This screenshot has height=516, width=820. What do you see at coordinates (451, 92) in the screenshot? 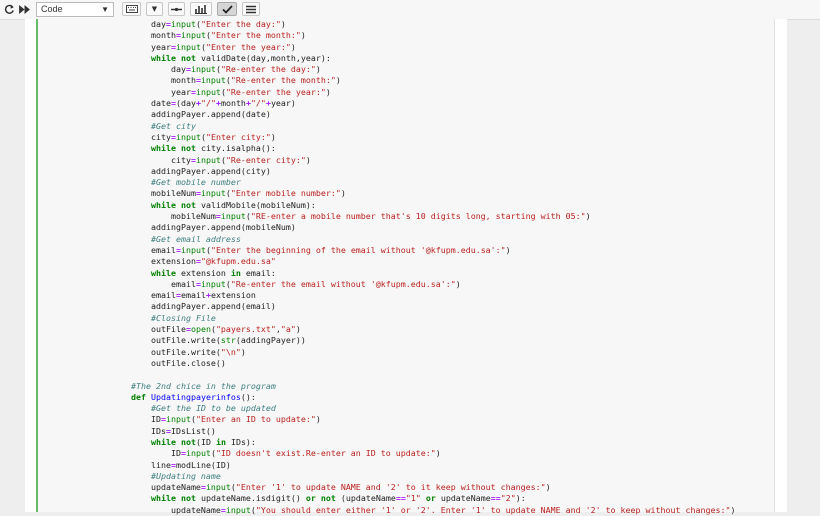
I see `code-line: year=input("Re-enter the year:")` at bounding box center [451, 92].